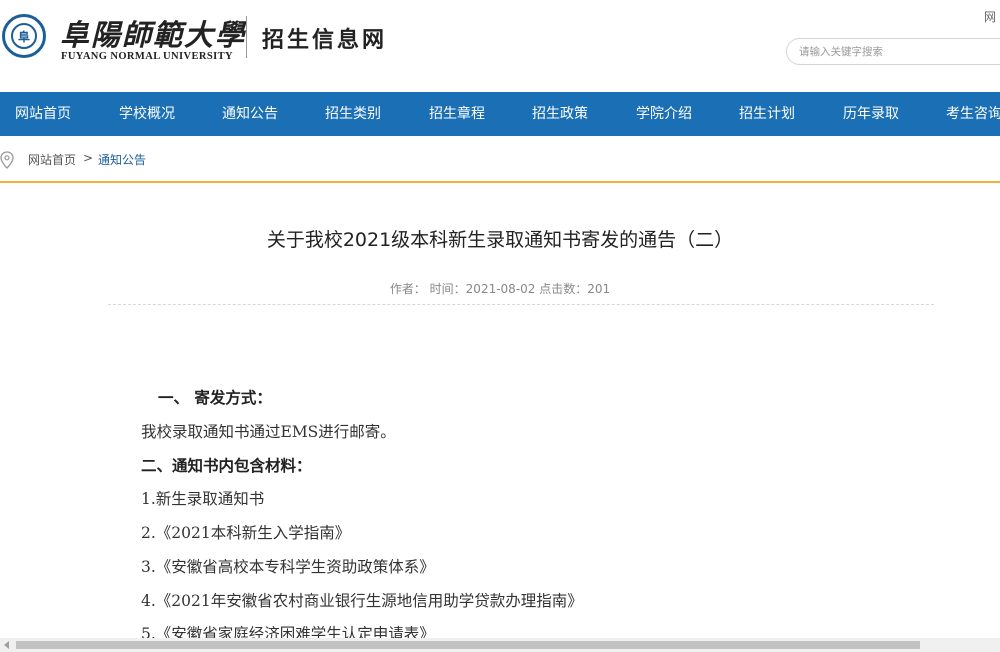 Image resolution: width=1000 pixels, height=652 pixels. Describe the element at coordinates (871, 114) in the screenshot. I see `nav-item-past-admissions: 历年录取` at that location.